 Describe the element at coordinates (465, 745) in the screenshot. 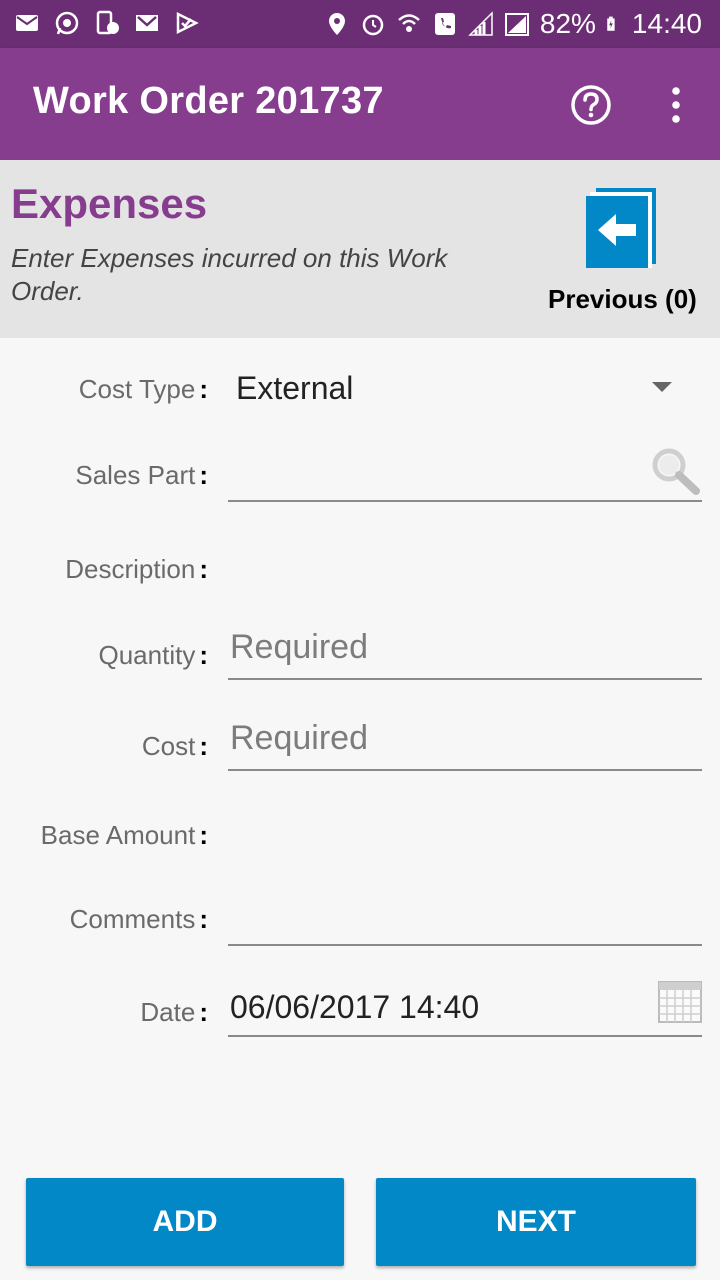

I see `cost-input: Required` at that location.